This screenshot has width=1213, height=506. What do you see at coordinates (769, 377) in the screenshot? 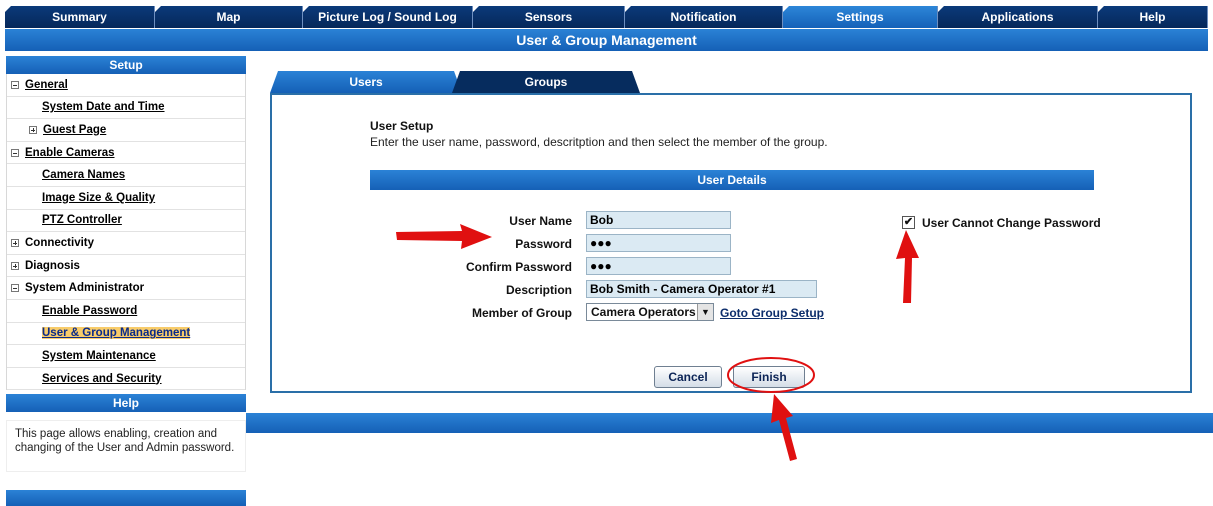
I see `finish-button: Finish` at bounding box center [769, 377].